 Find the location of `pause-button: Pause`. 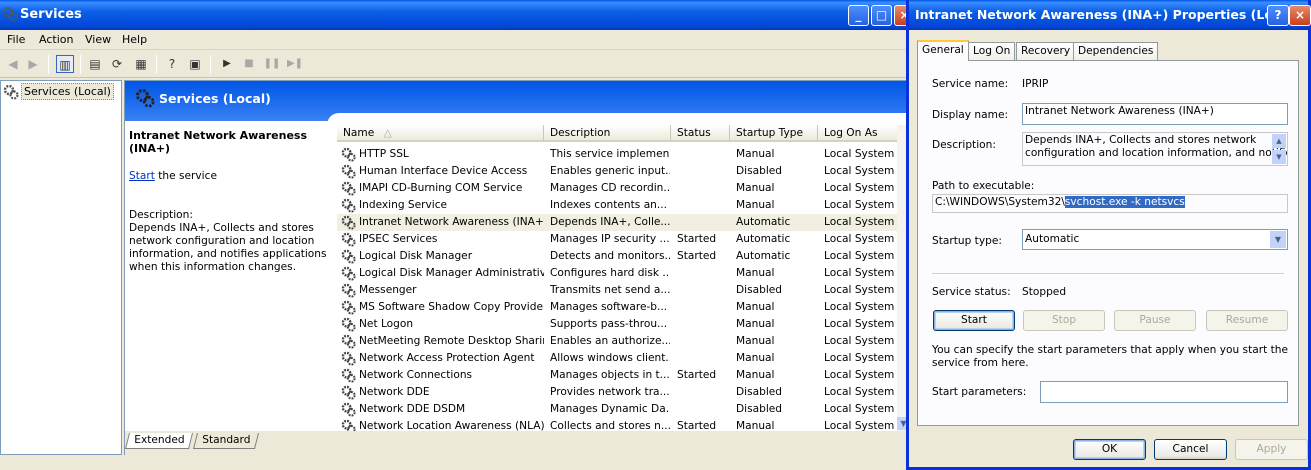

pause-button: Pause is located at coordinates (1155, 320).